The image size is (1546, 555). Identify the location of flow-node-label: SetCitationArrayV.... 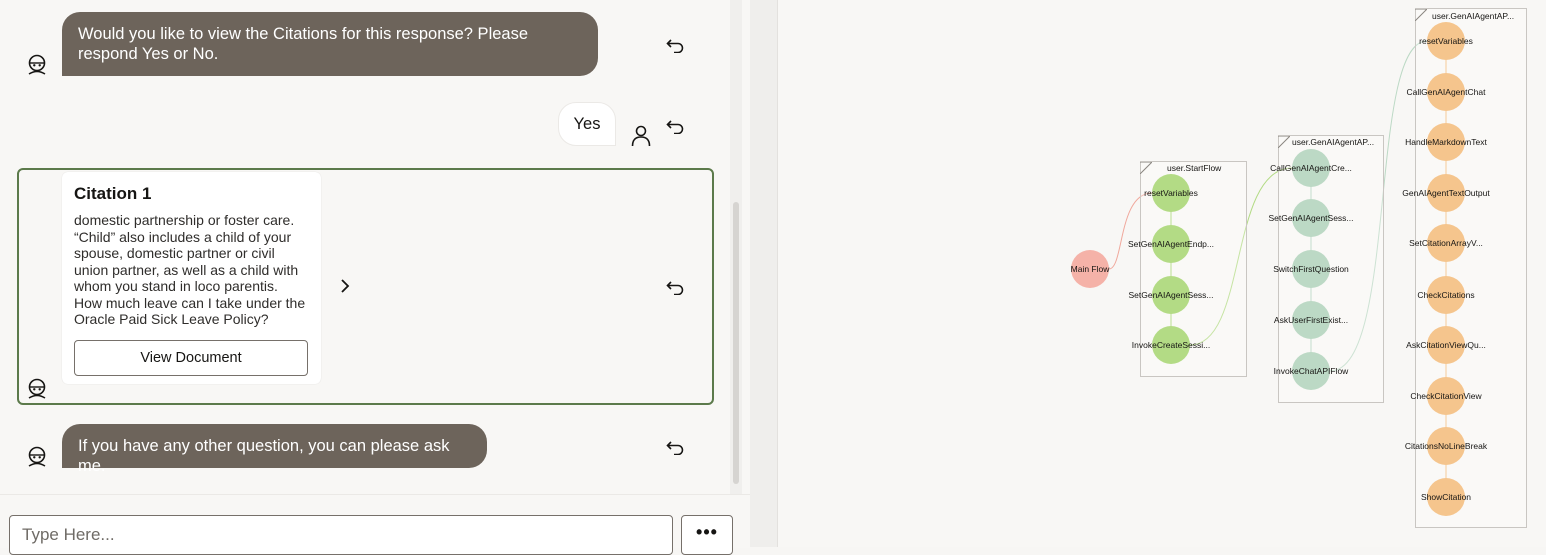
(1446, 243).